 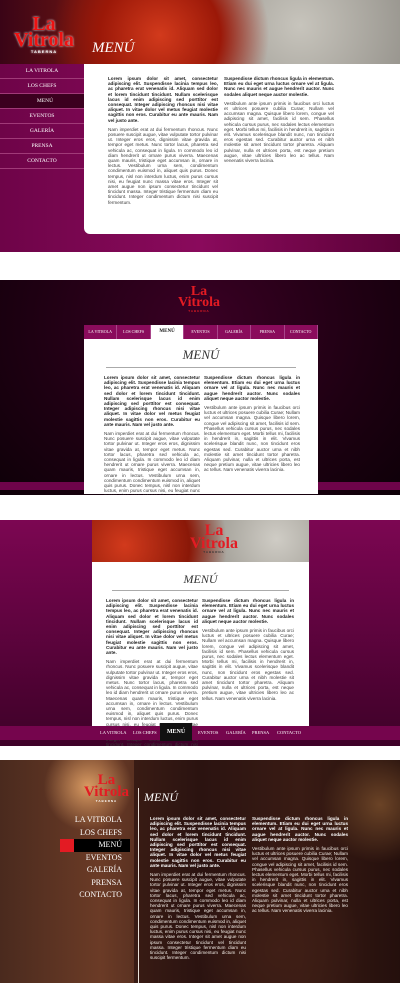 I want to click on vertical-divider, so click(x=138, y=885).